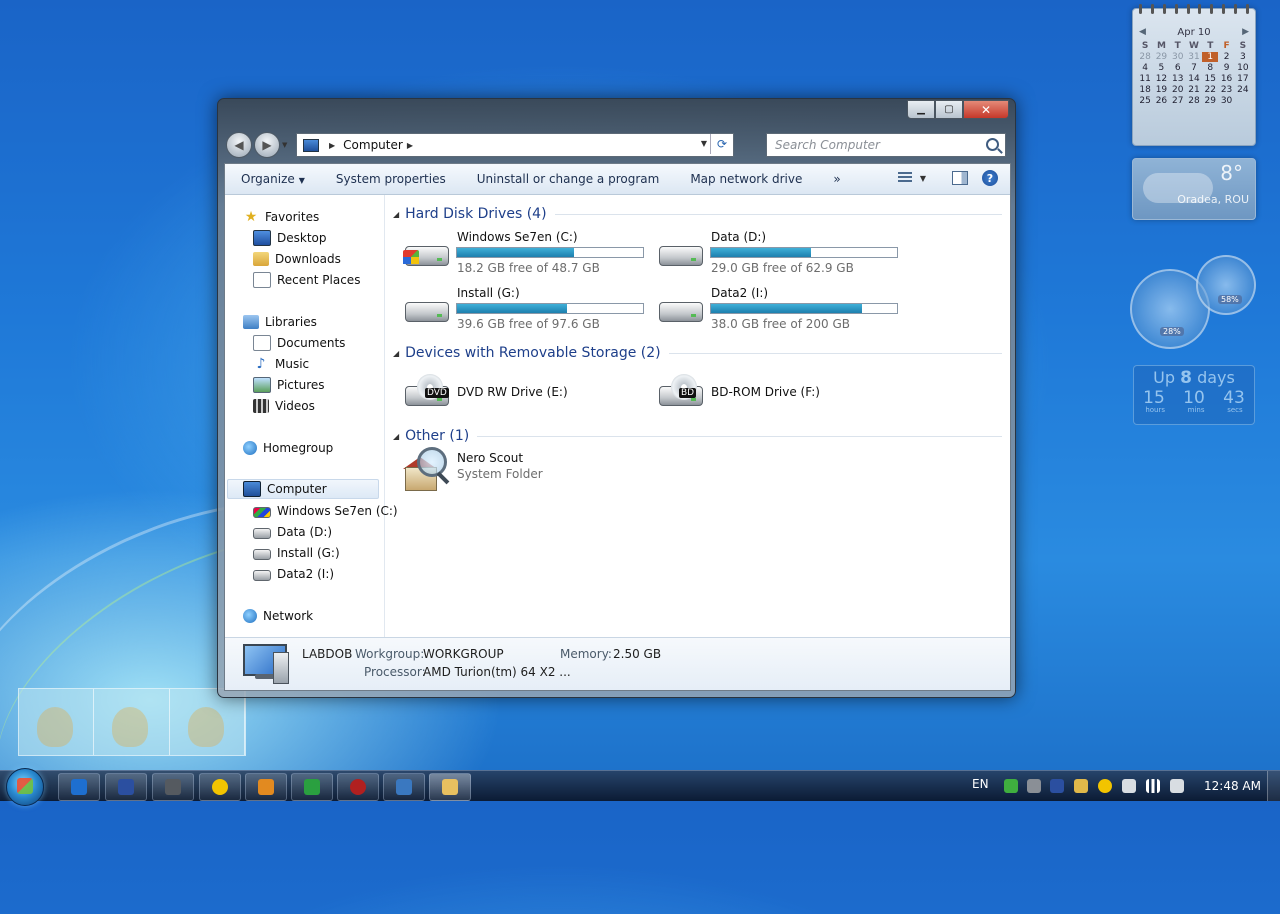  I want to click on close-button: ✕, so click(986, 109).